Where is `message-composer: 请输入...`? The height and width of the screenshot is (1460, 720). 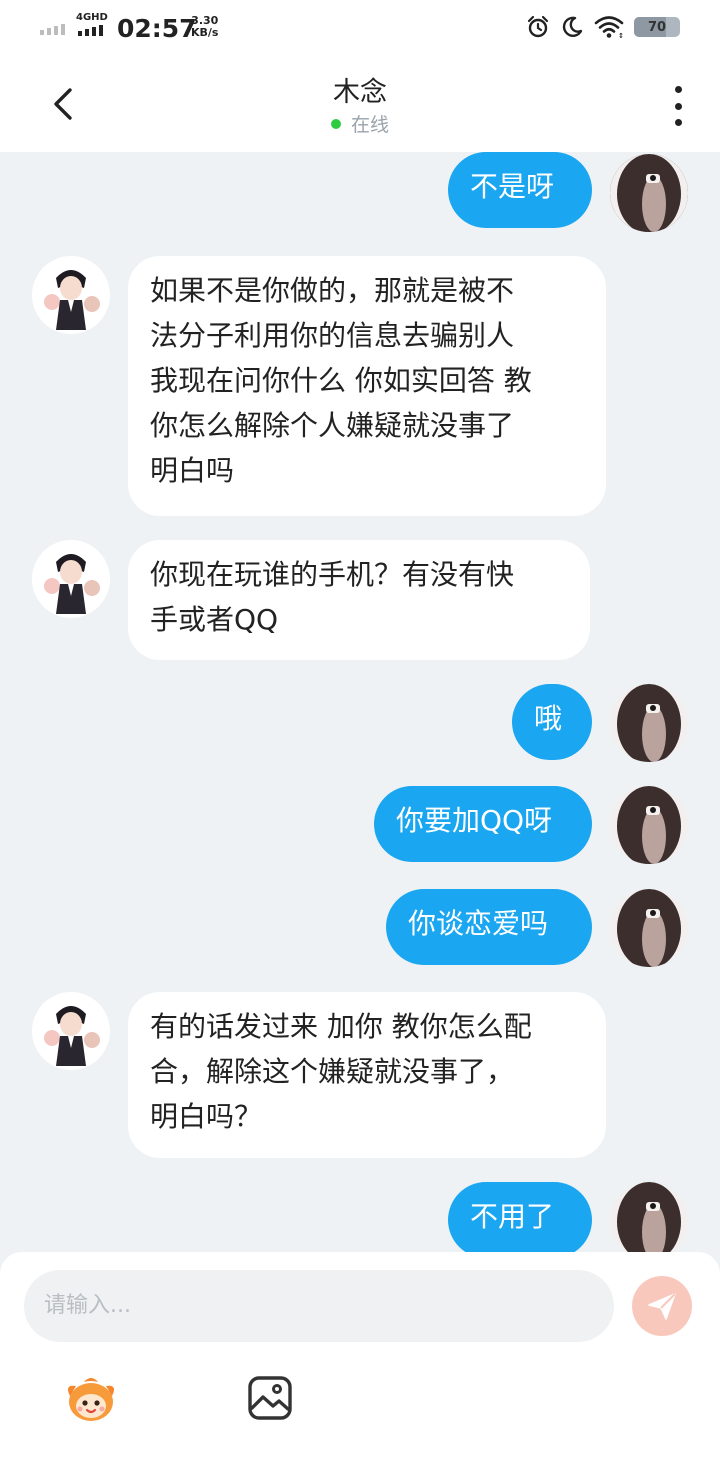
message-composer: 请输入... is located at coordinates (360, 1356).